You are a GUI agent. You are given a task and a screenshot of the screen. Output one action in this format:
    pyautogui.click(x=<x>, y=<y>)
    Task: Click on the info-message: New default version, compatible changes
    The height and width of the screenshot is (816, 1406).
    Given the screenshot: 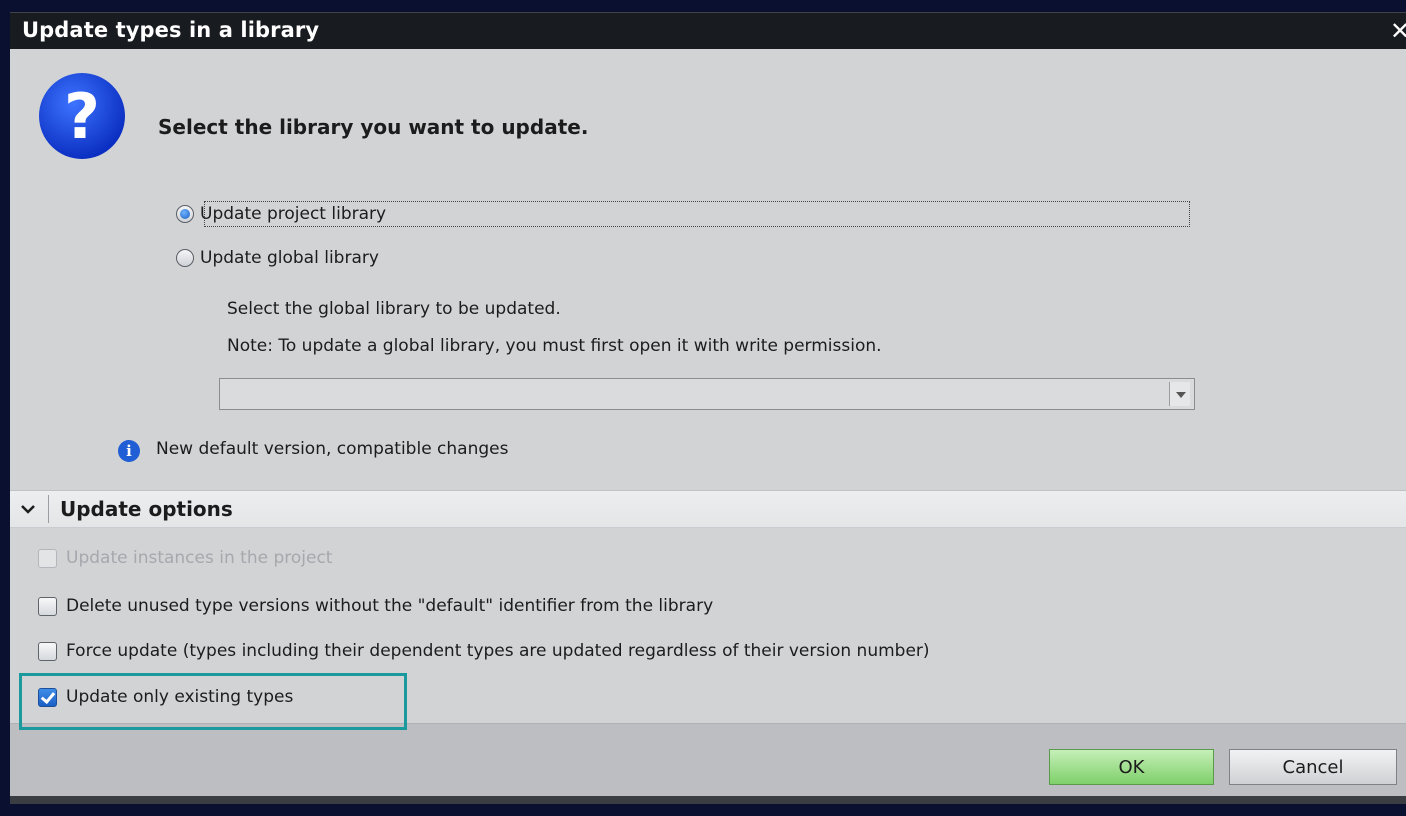 What is the action you would take?
    pyautogui.click(x=332, y=449)
    